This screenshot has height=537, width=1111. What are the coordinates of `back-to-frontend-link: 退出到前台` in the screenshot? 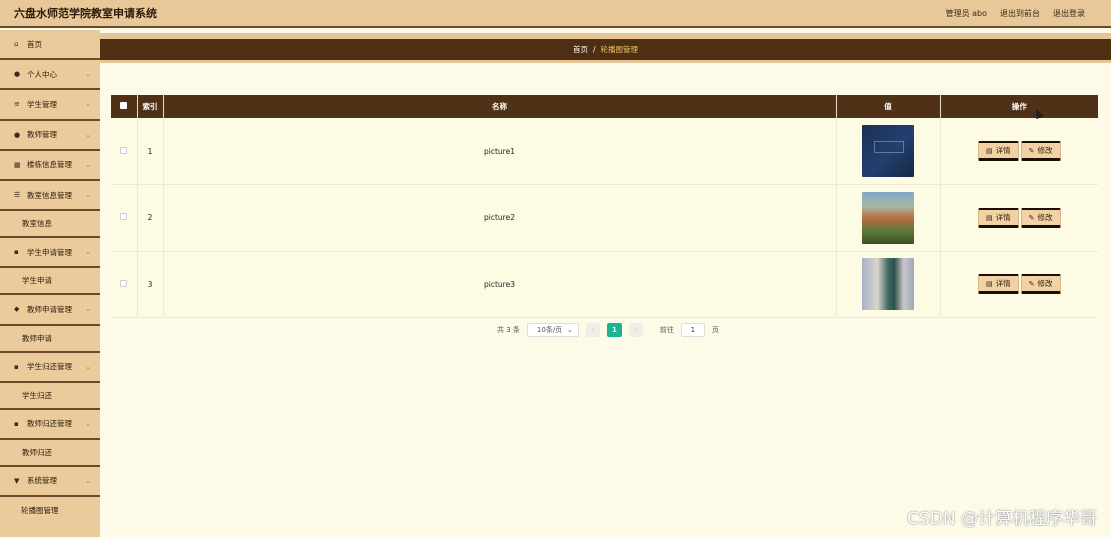 It's located at (1020, 13).